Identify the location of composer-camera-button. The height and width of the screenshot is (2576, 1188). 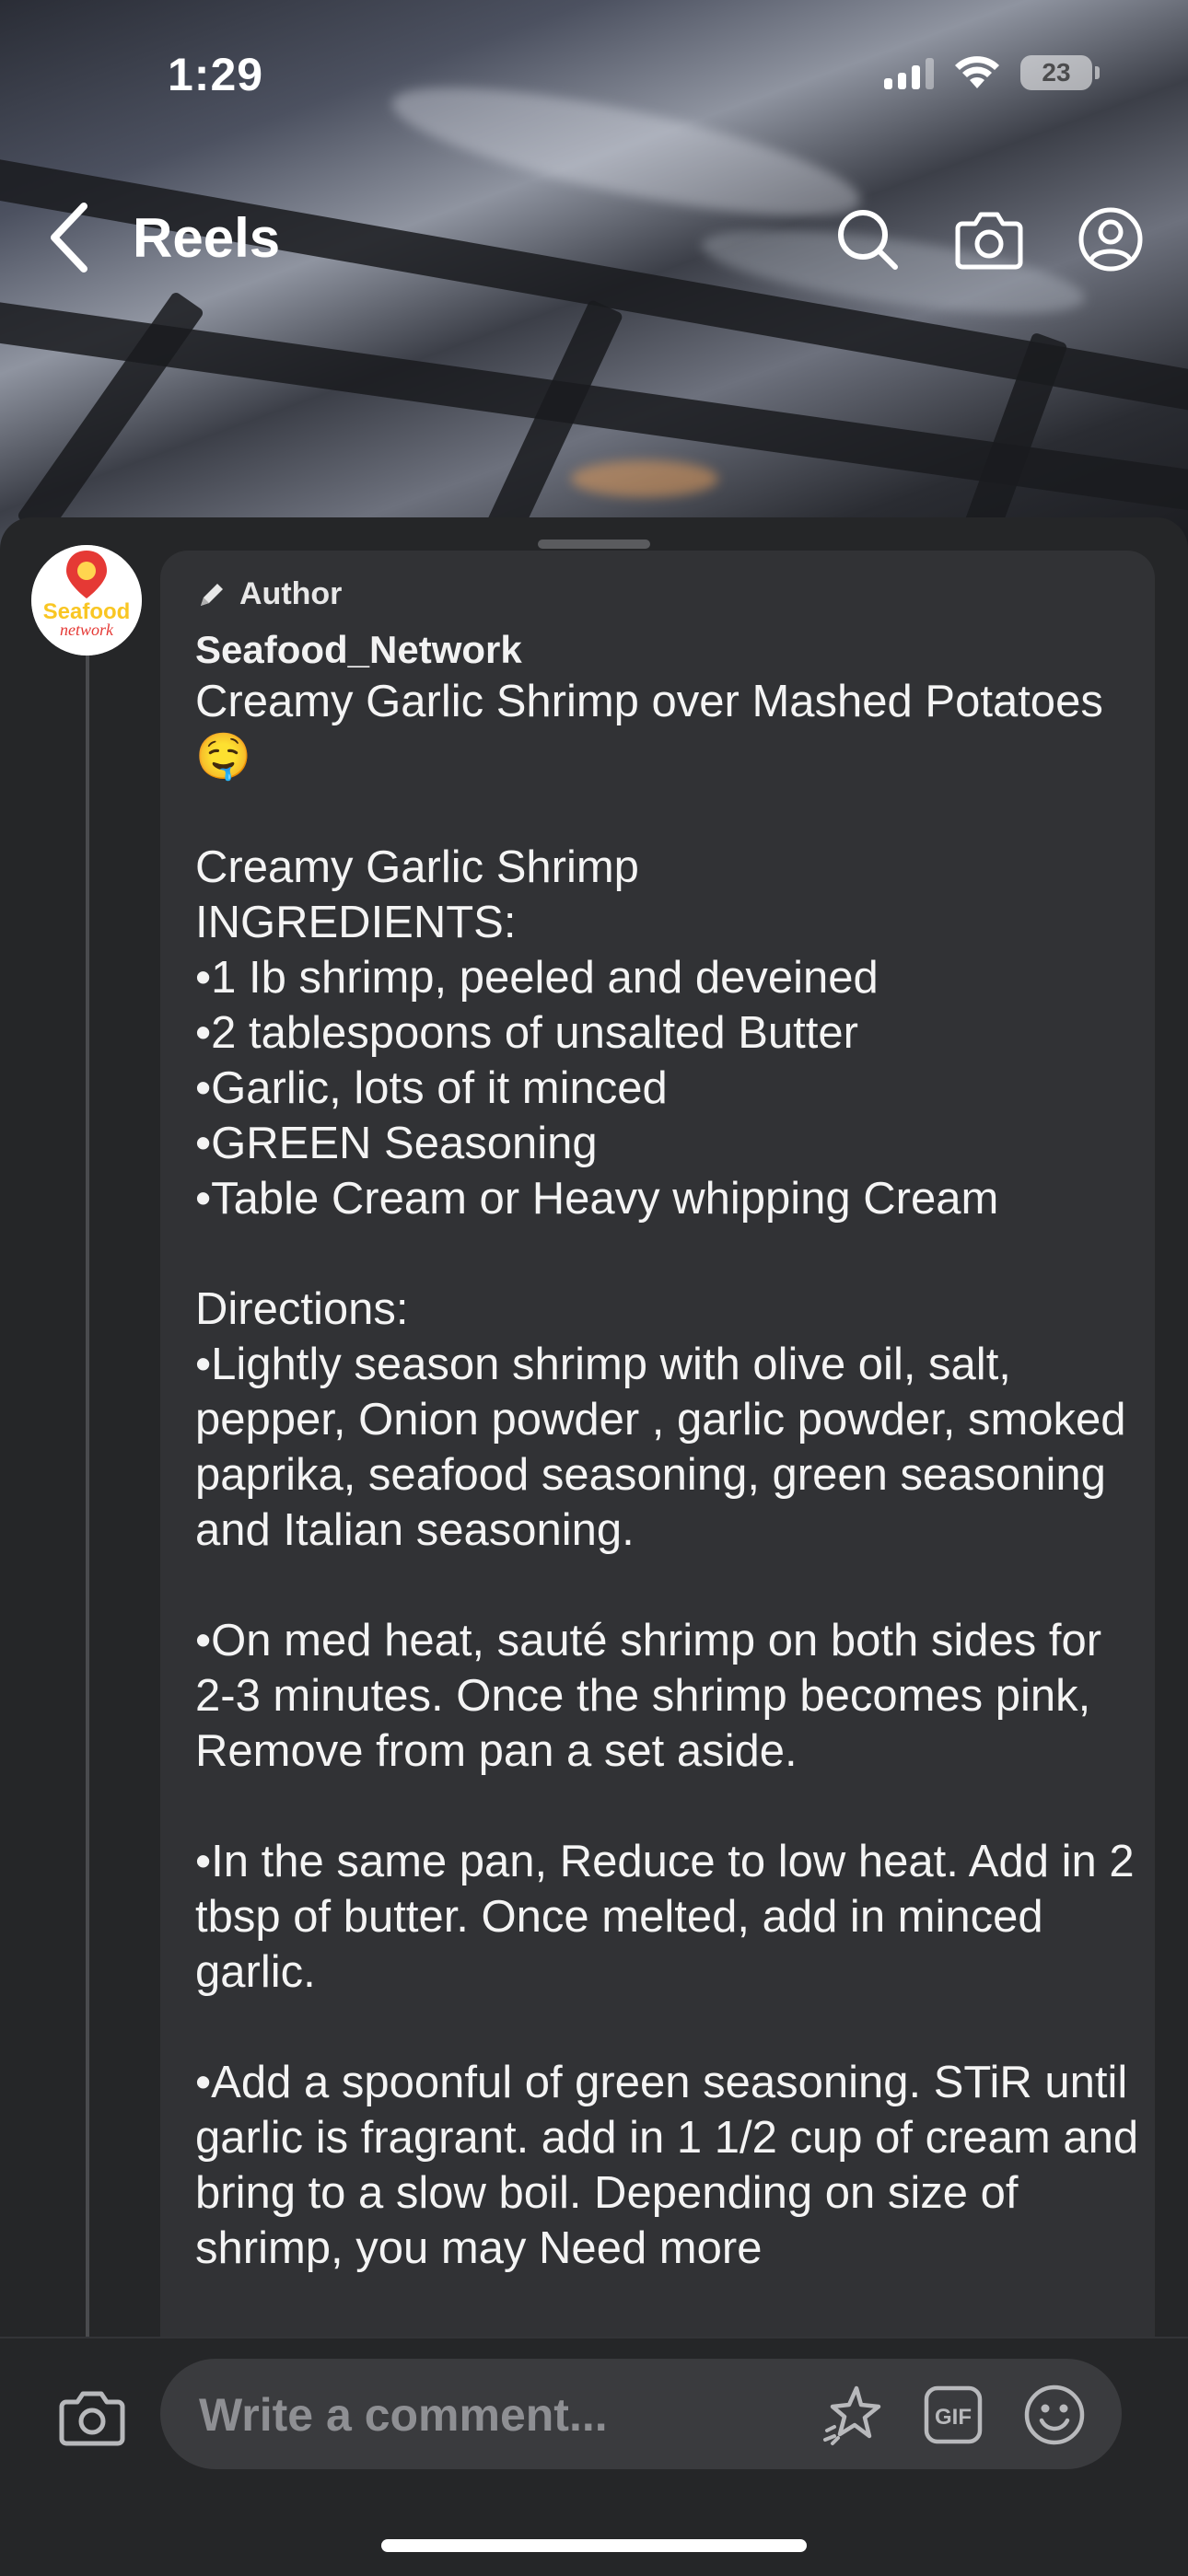
(92, 2417).